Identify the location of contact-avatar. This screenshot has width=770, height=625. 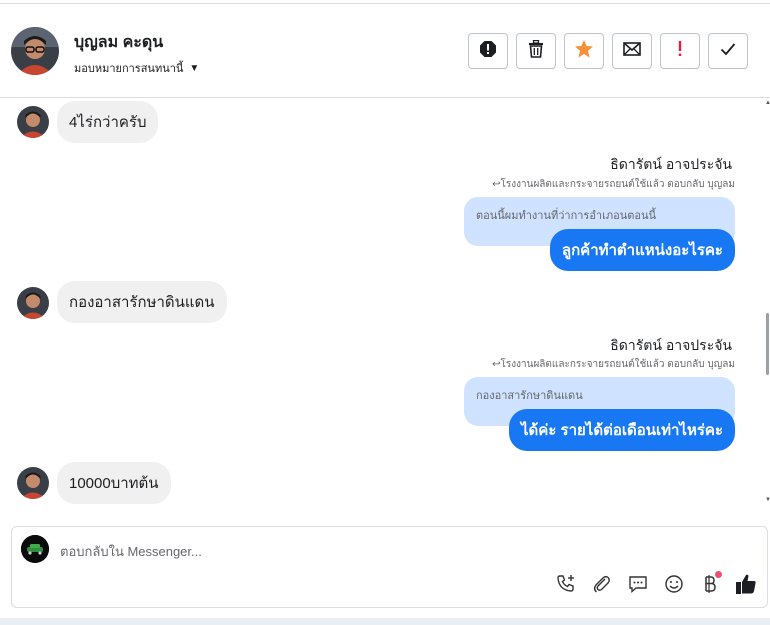
(35, 51).